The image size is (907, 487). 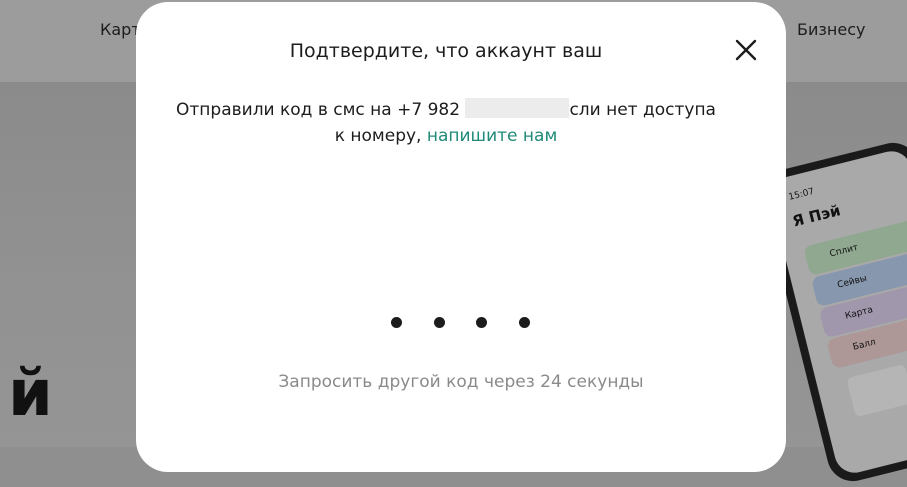 I want to click on contact-us-link: напишите нам, so click(x=492, y=136).